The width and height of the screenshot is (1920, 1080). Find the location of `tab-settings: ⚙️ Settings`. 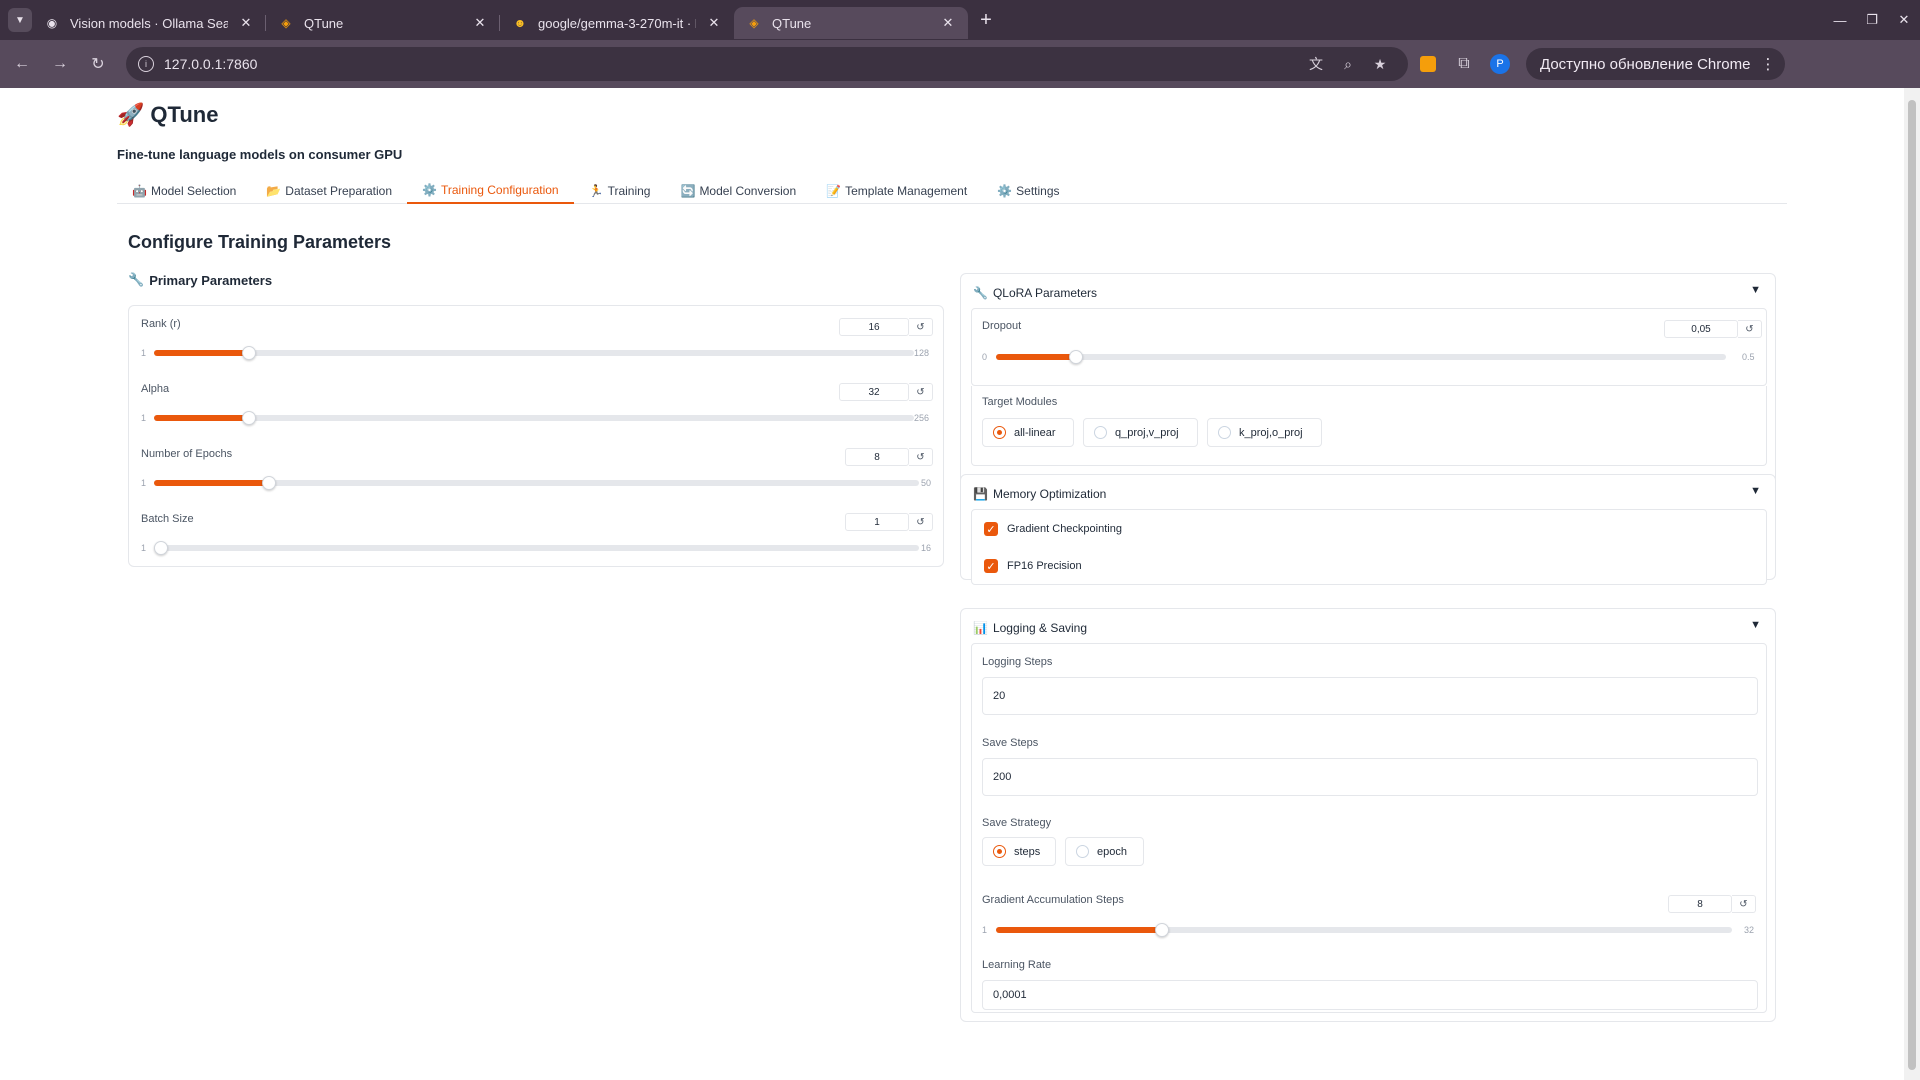

tab-settings: ⚙️ Settings is located at coordinates (1028, 191).